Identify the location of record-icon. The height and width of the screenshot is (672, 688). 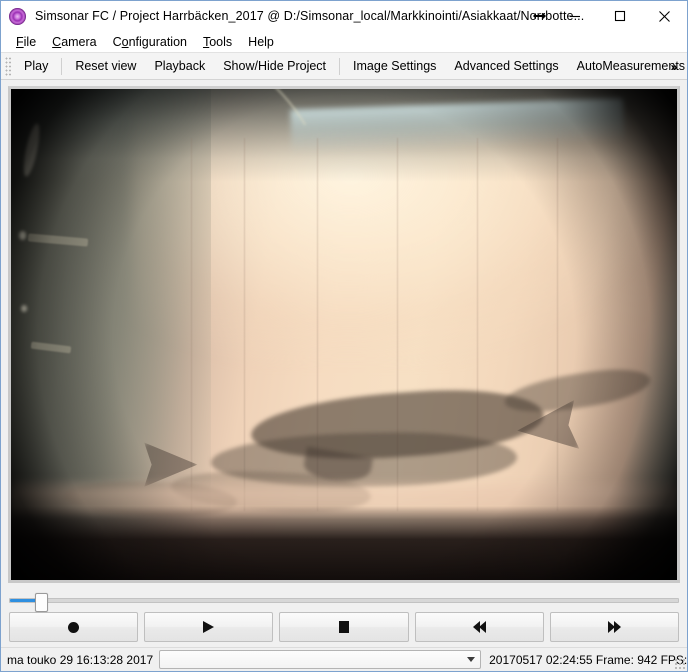
(74, 627).